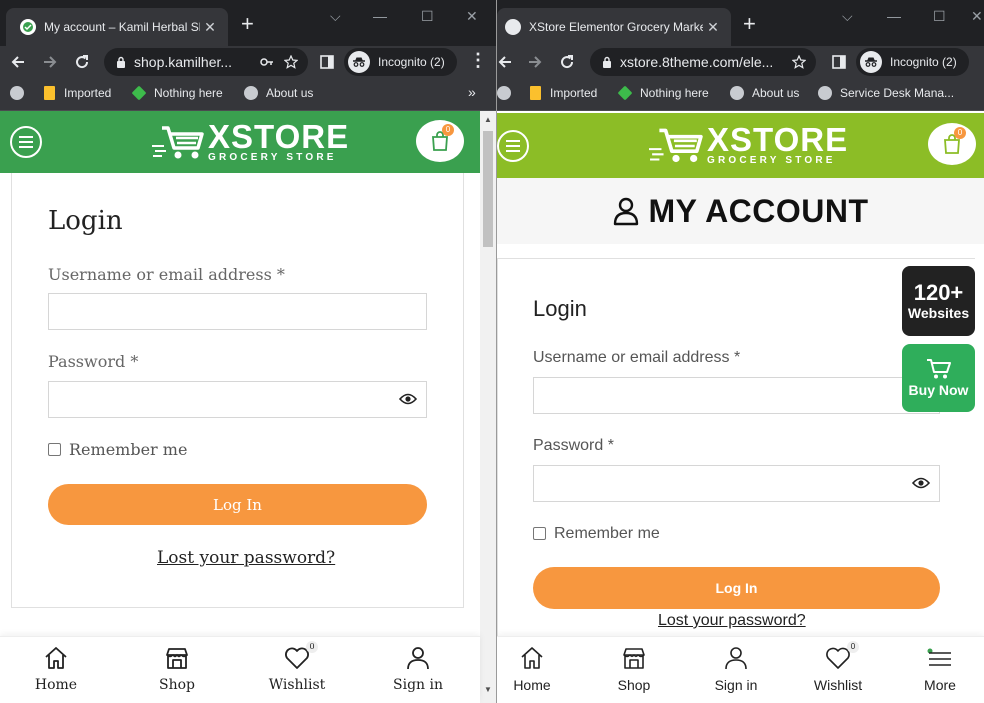 The width and height of the screenshot is (984, 703). What do you see at coordinates (56, 658) in the screenshot?
I see `home-icon` at bounding box center [56, 658].